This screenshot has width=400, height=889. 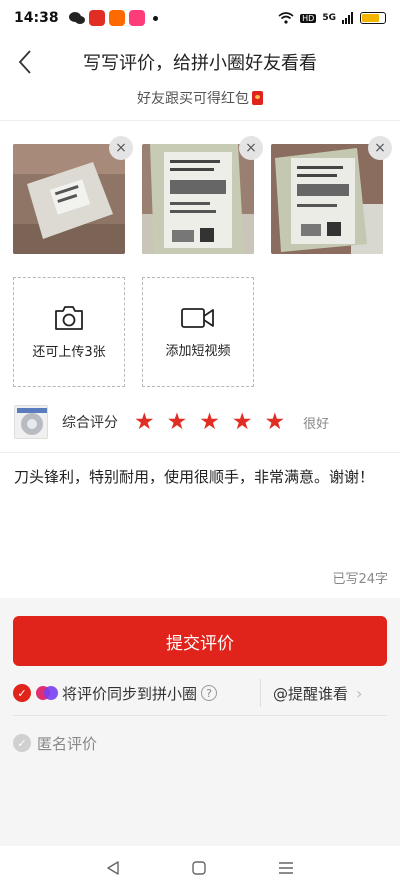 What do you see at coordinates (261, 693) in the screenshot?
I see `separator` at bounding box center [261, 693].